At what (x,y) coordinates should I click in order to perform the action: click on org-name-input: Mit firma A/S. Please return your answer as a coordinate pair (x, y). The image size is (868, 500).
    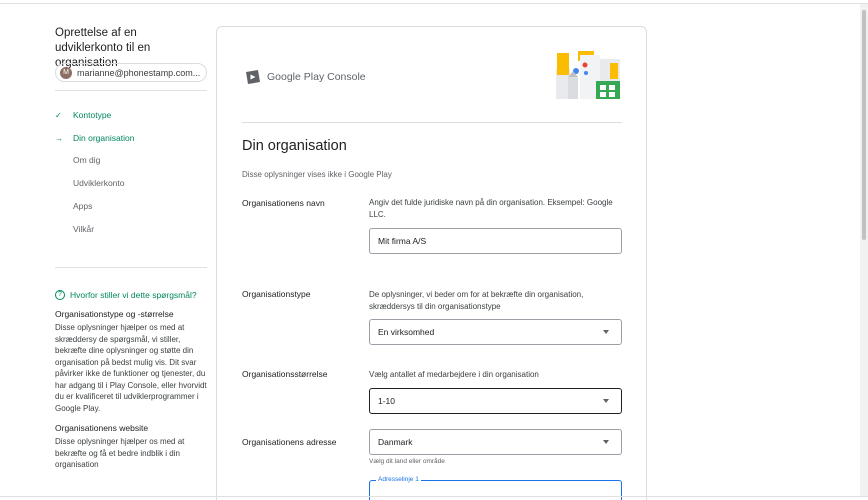
    Looking at the image, I should click on (495, 241).